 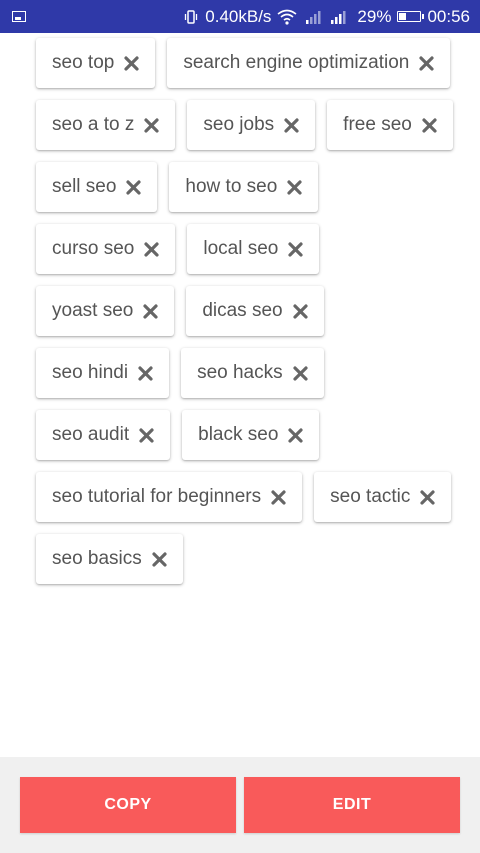 I want to click on notification-icon, so click(x=19, y=16).